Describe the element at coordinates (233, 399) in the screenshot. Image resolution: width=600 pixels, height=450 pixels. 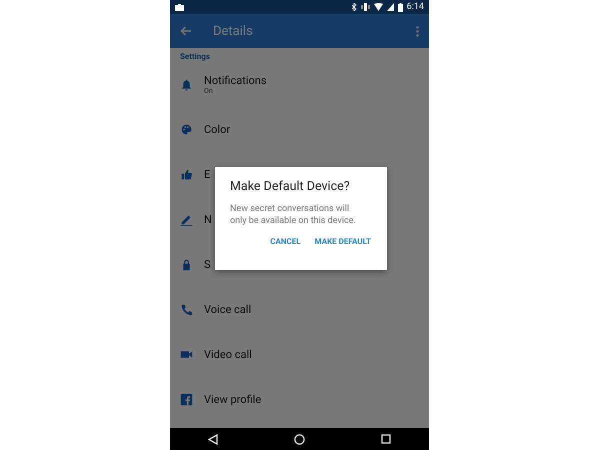
I see `item-label: View profile` at that location.